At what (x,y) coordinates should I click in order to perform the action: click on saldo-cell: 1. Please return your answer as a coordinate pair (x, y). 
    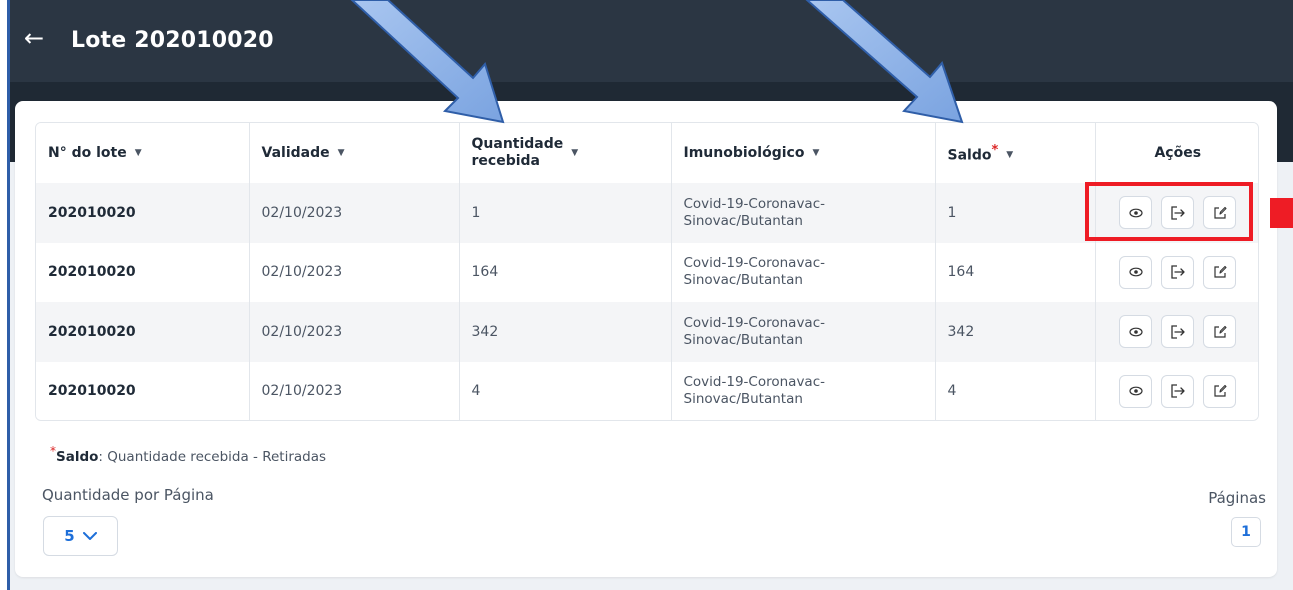
    Looking at the image, I should click on (1015, 213).